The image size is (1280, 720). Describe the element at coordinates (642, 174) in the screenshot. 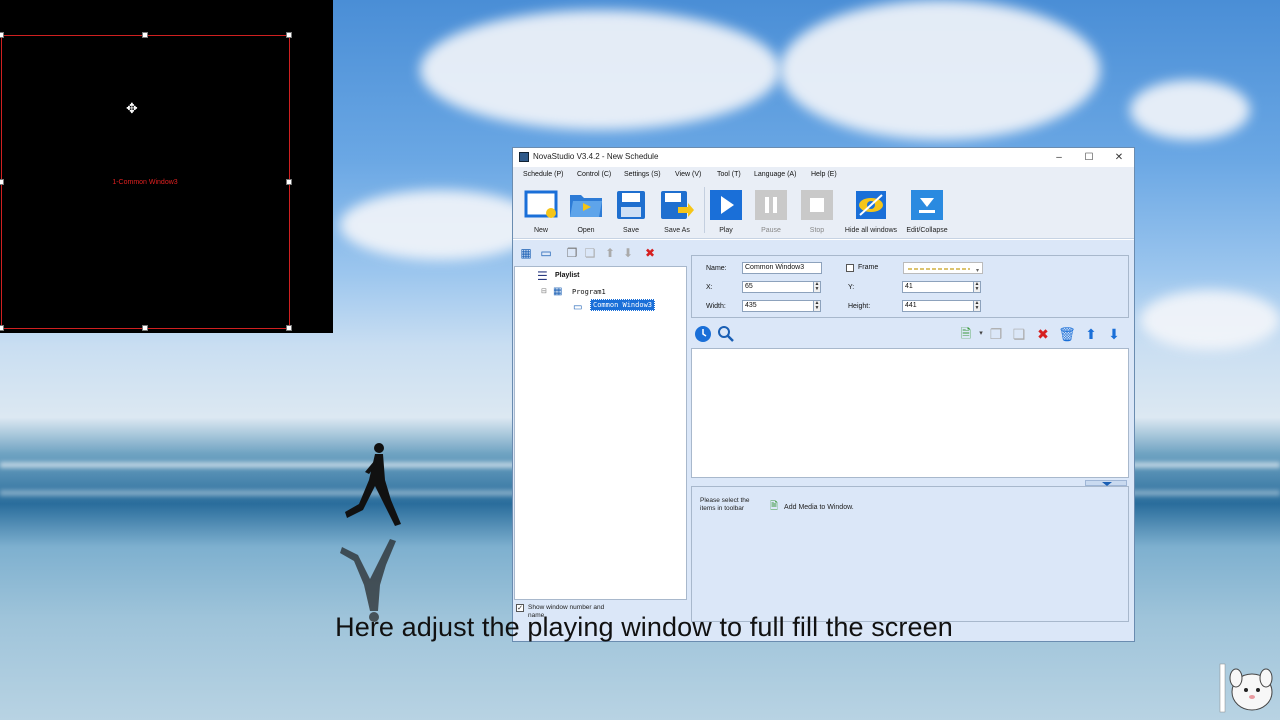

I see `menu-settings: Settings (S)` at that location.